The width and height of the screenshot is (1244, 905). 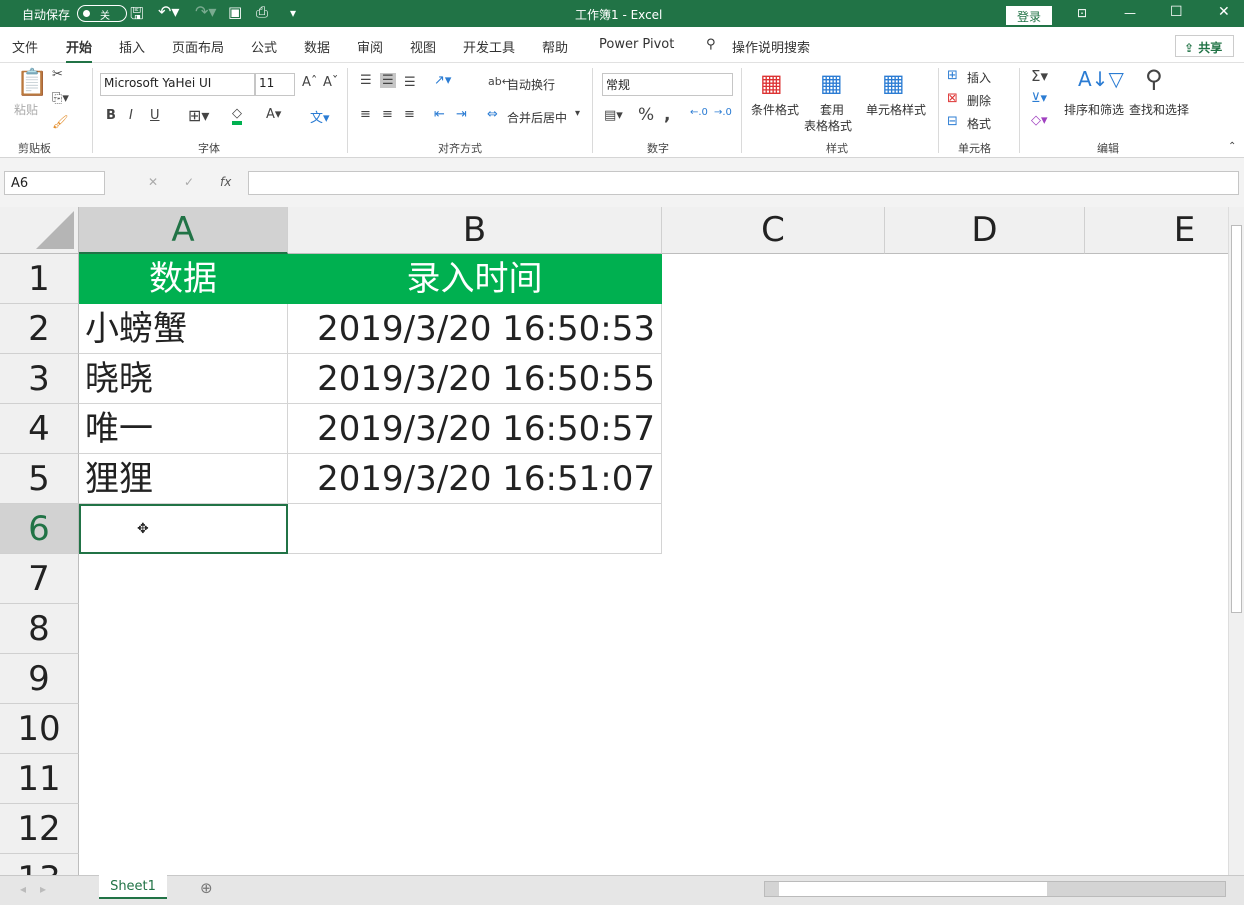 I want to click on tab-formulas: 公式, so click(x=264, y=46).